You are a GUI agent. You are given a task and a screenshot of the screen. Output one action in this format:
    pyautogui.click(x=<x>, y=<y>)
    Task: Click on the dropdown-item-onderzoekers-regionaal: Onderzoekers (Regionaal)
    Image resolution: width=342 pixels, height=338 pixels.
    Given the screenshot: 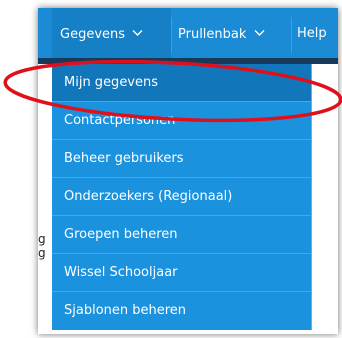 What is the action you would take?
    pyautogui.click(x=181, y=196)
    